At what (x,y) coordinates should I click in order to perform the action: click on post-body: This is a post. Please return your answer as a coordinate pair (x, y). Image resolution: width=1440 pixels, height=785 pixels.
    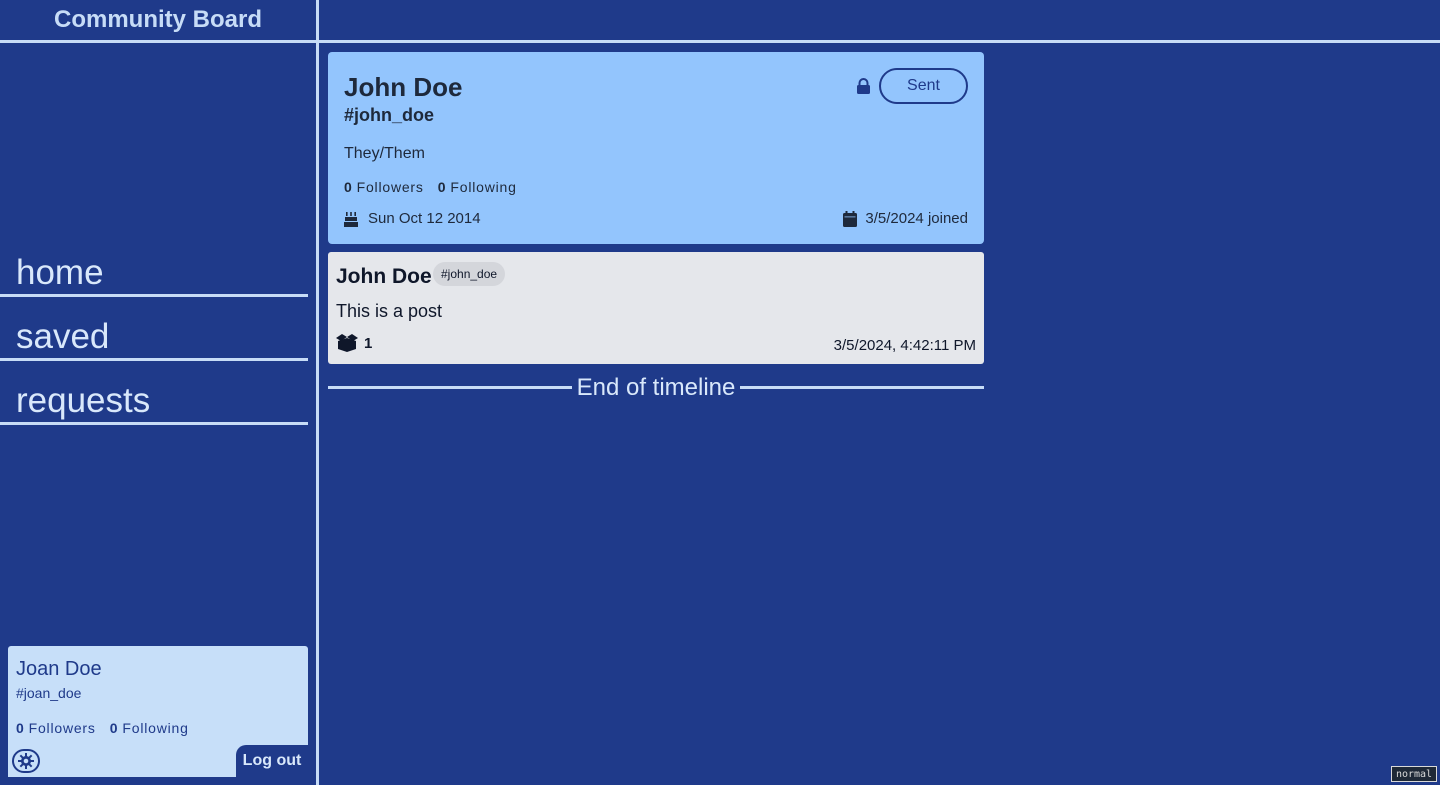
    Looking at the image, I should click on (389, 311).